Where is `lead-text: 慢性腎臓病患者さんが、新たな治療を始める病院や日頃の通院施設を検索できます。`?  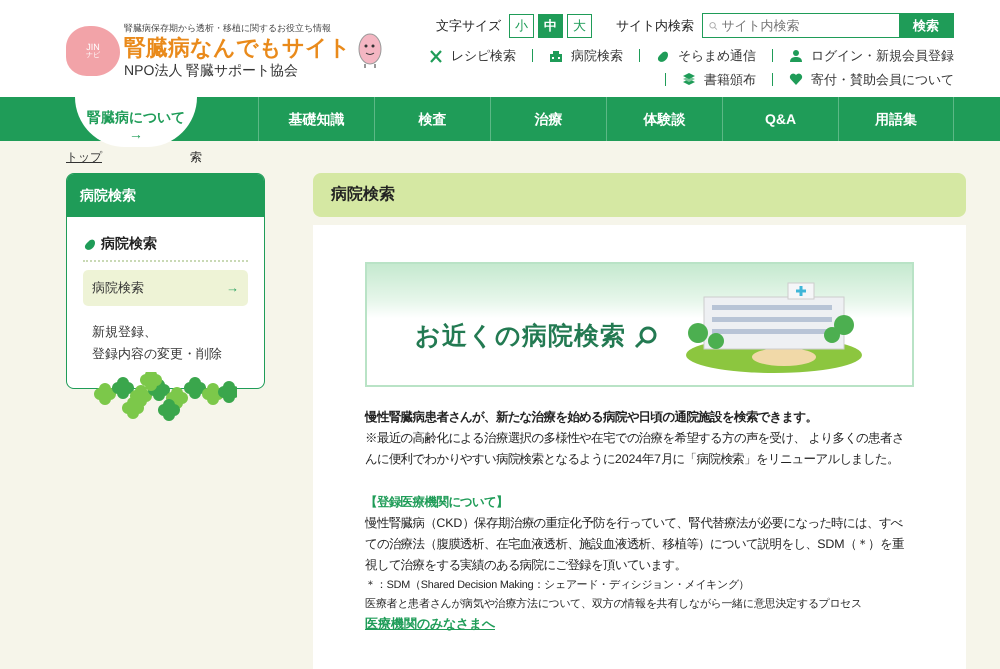 lead-text: 慢性腎臓病患者さんが、新たな治療を始める病院や日頃の通院施設を検索できます。 is located at coordinates (591, 417).